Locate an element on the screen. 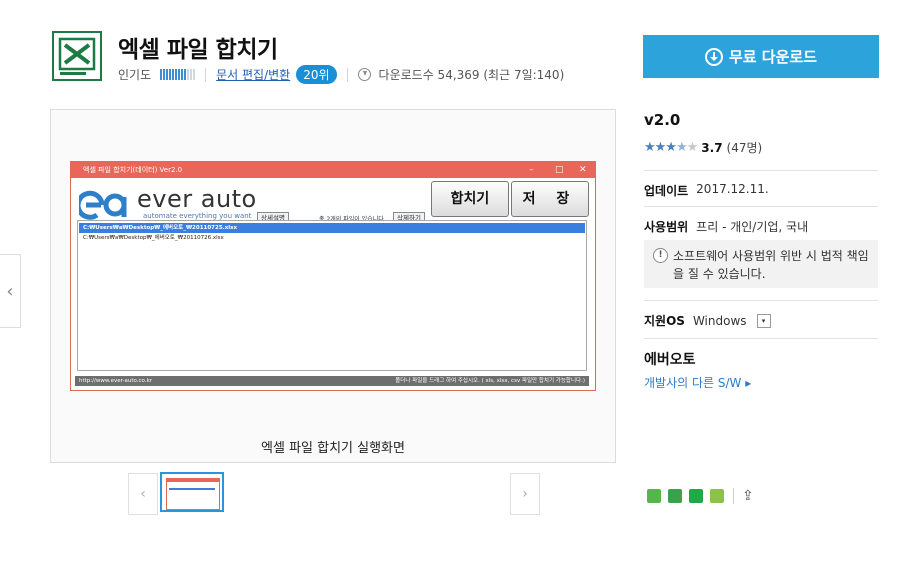  license-row: 사용범위 프리 - 개인/기업, 국내 is located at coordinates (726, 226).